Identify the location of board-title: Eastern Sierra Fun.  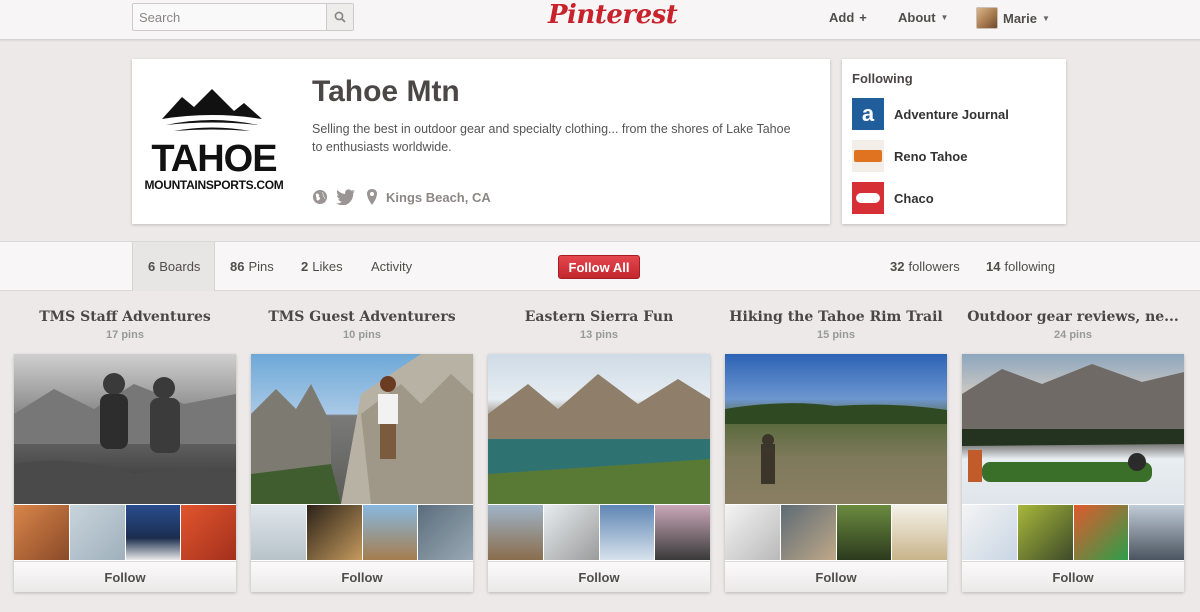
(599, 317).